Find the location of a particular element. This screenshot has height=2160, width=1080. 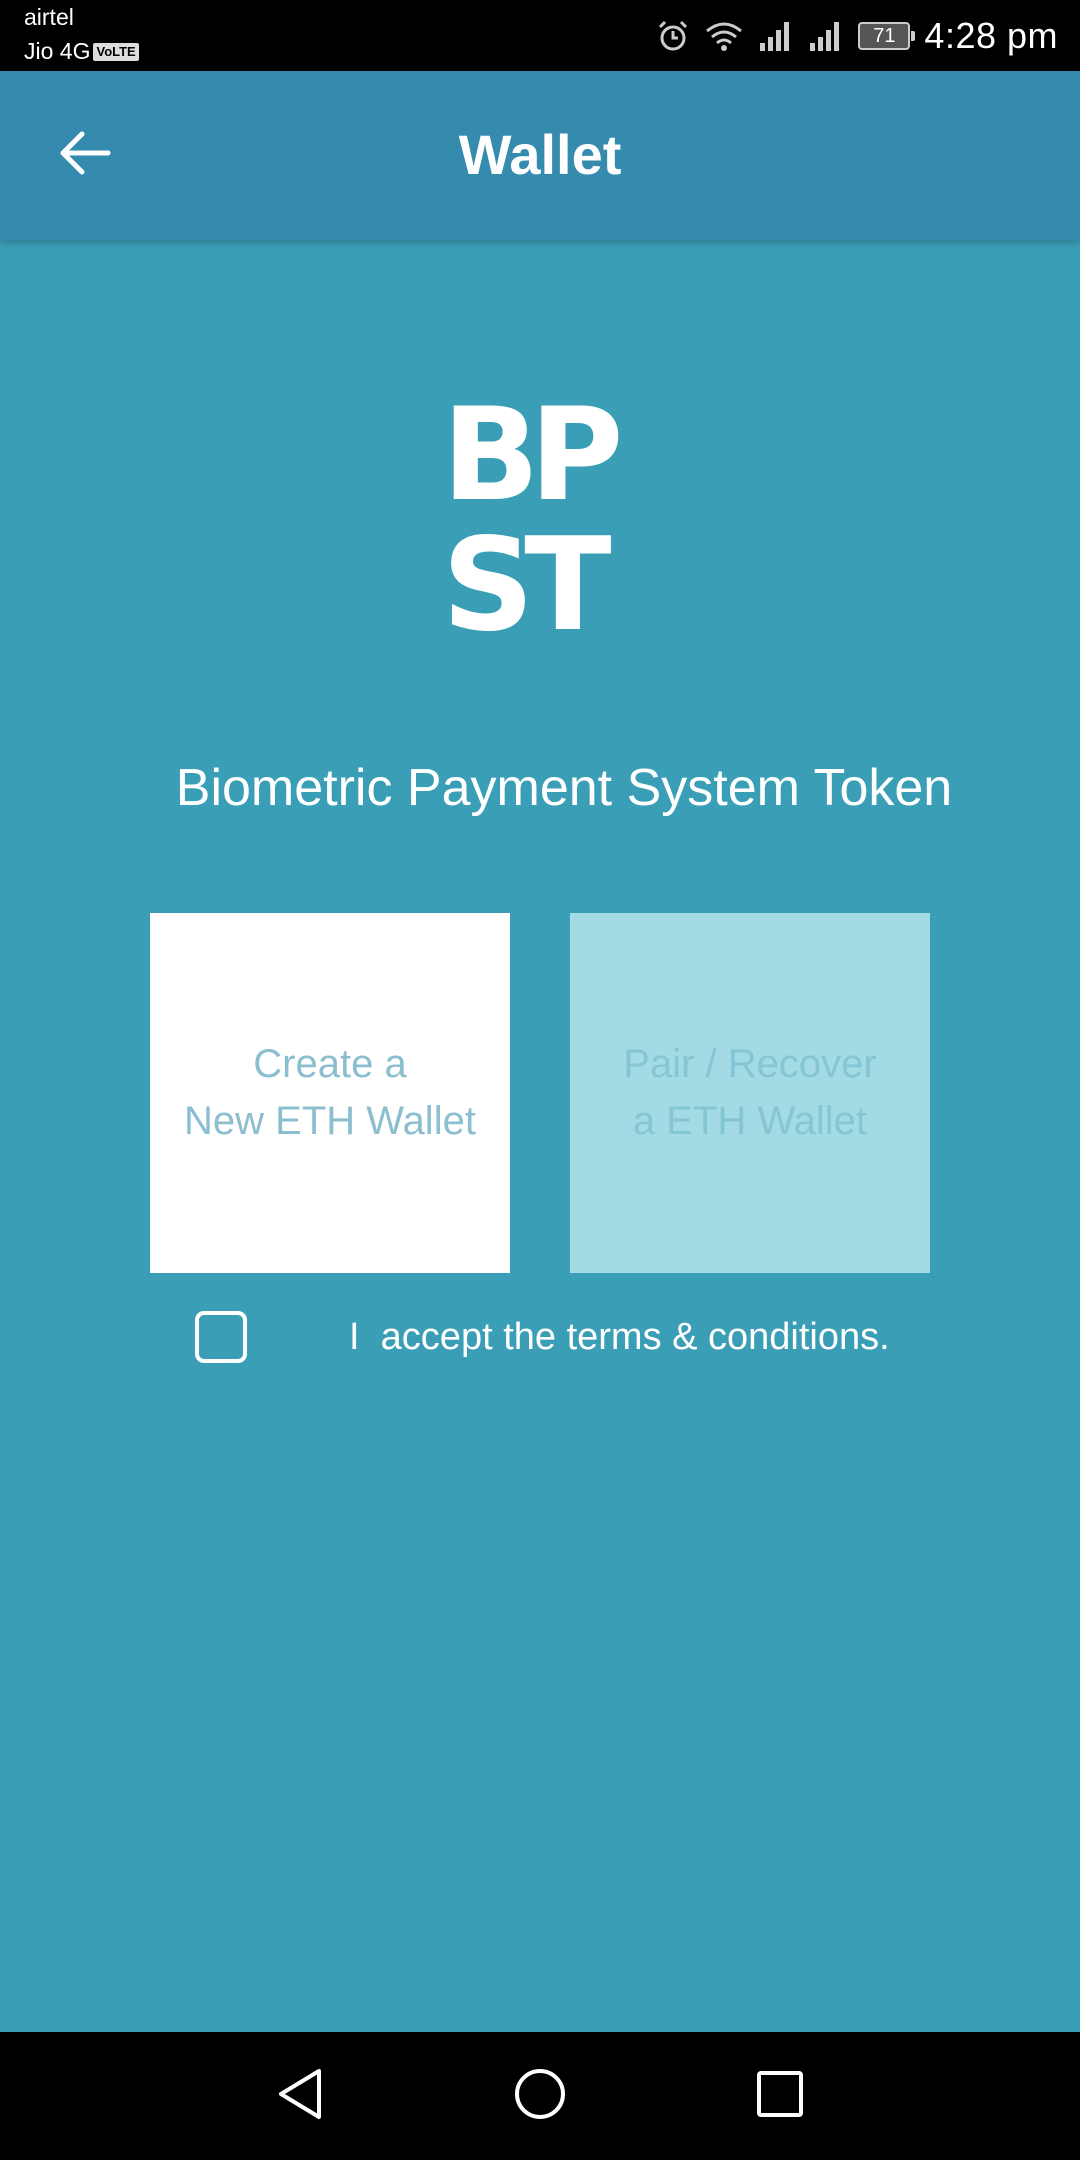

create-wallet-button: Create a New ETH Wallet is located at coordinates (330, 1093).